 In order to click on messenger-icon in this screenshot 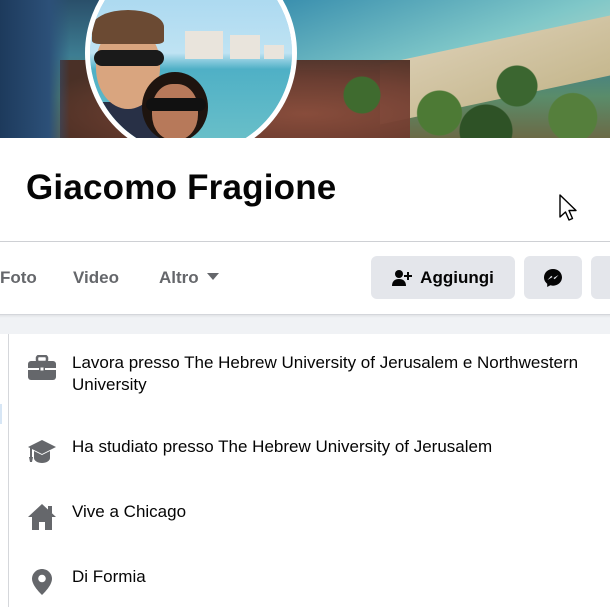, I will do `click(553, 277)`.